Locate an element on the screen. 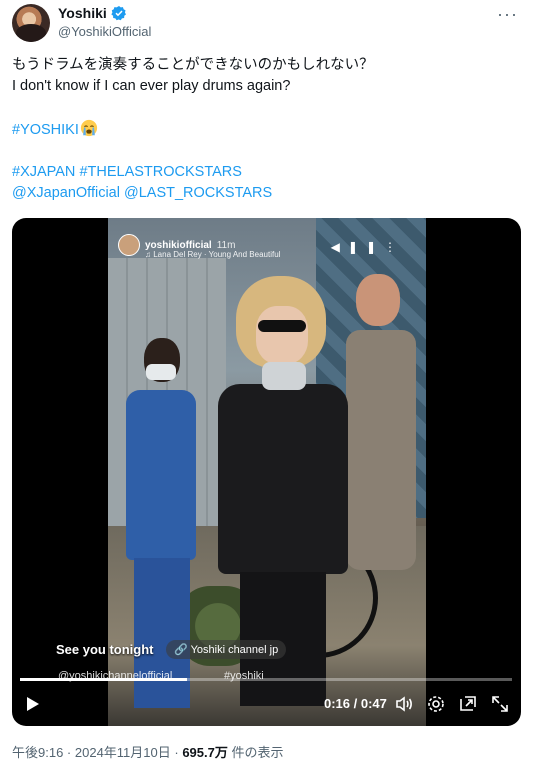  crying-face-emoji-icon is located at coordinates (88, 128).